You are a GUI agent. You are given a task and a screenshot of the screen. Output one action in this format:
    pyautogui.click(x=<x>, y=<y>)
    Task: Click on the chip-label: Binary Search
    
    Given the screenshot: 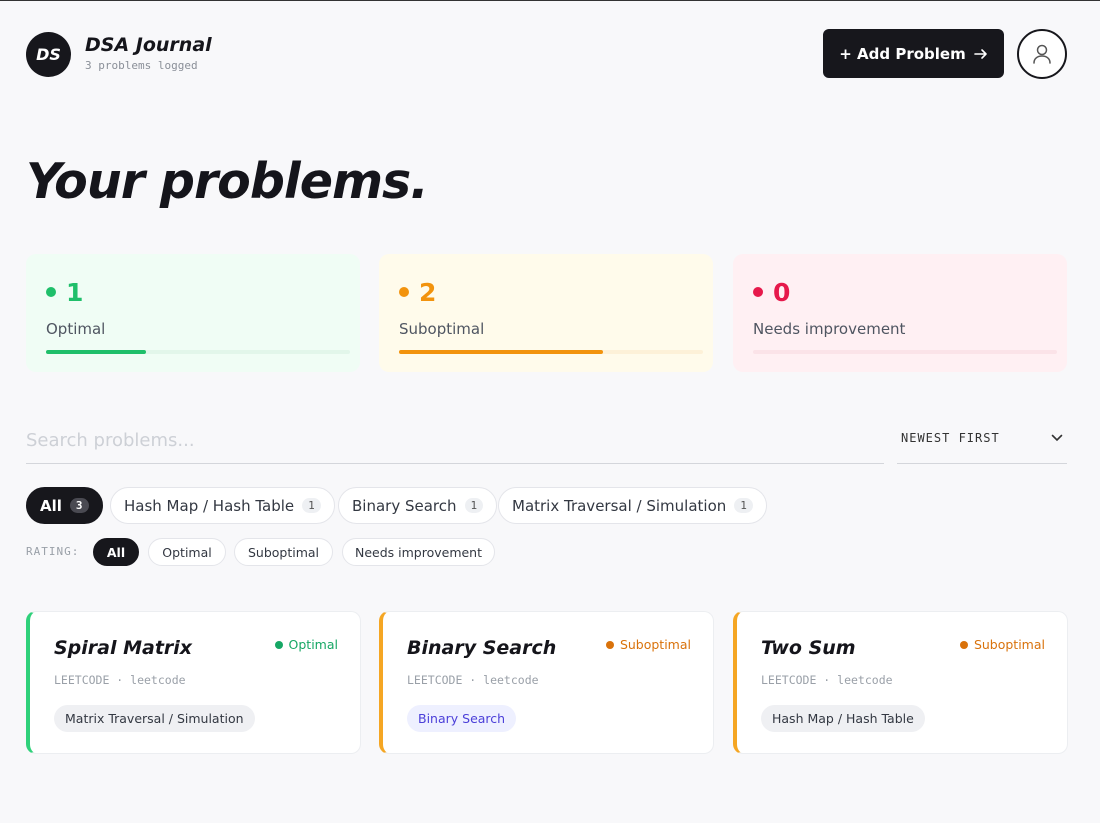 What is the action you would take?
    pyautogui.click(x=404, y=505)
    